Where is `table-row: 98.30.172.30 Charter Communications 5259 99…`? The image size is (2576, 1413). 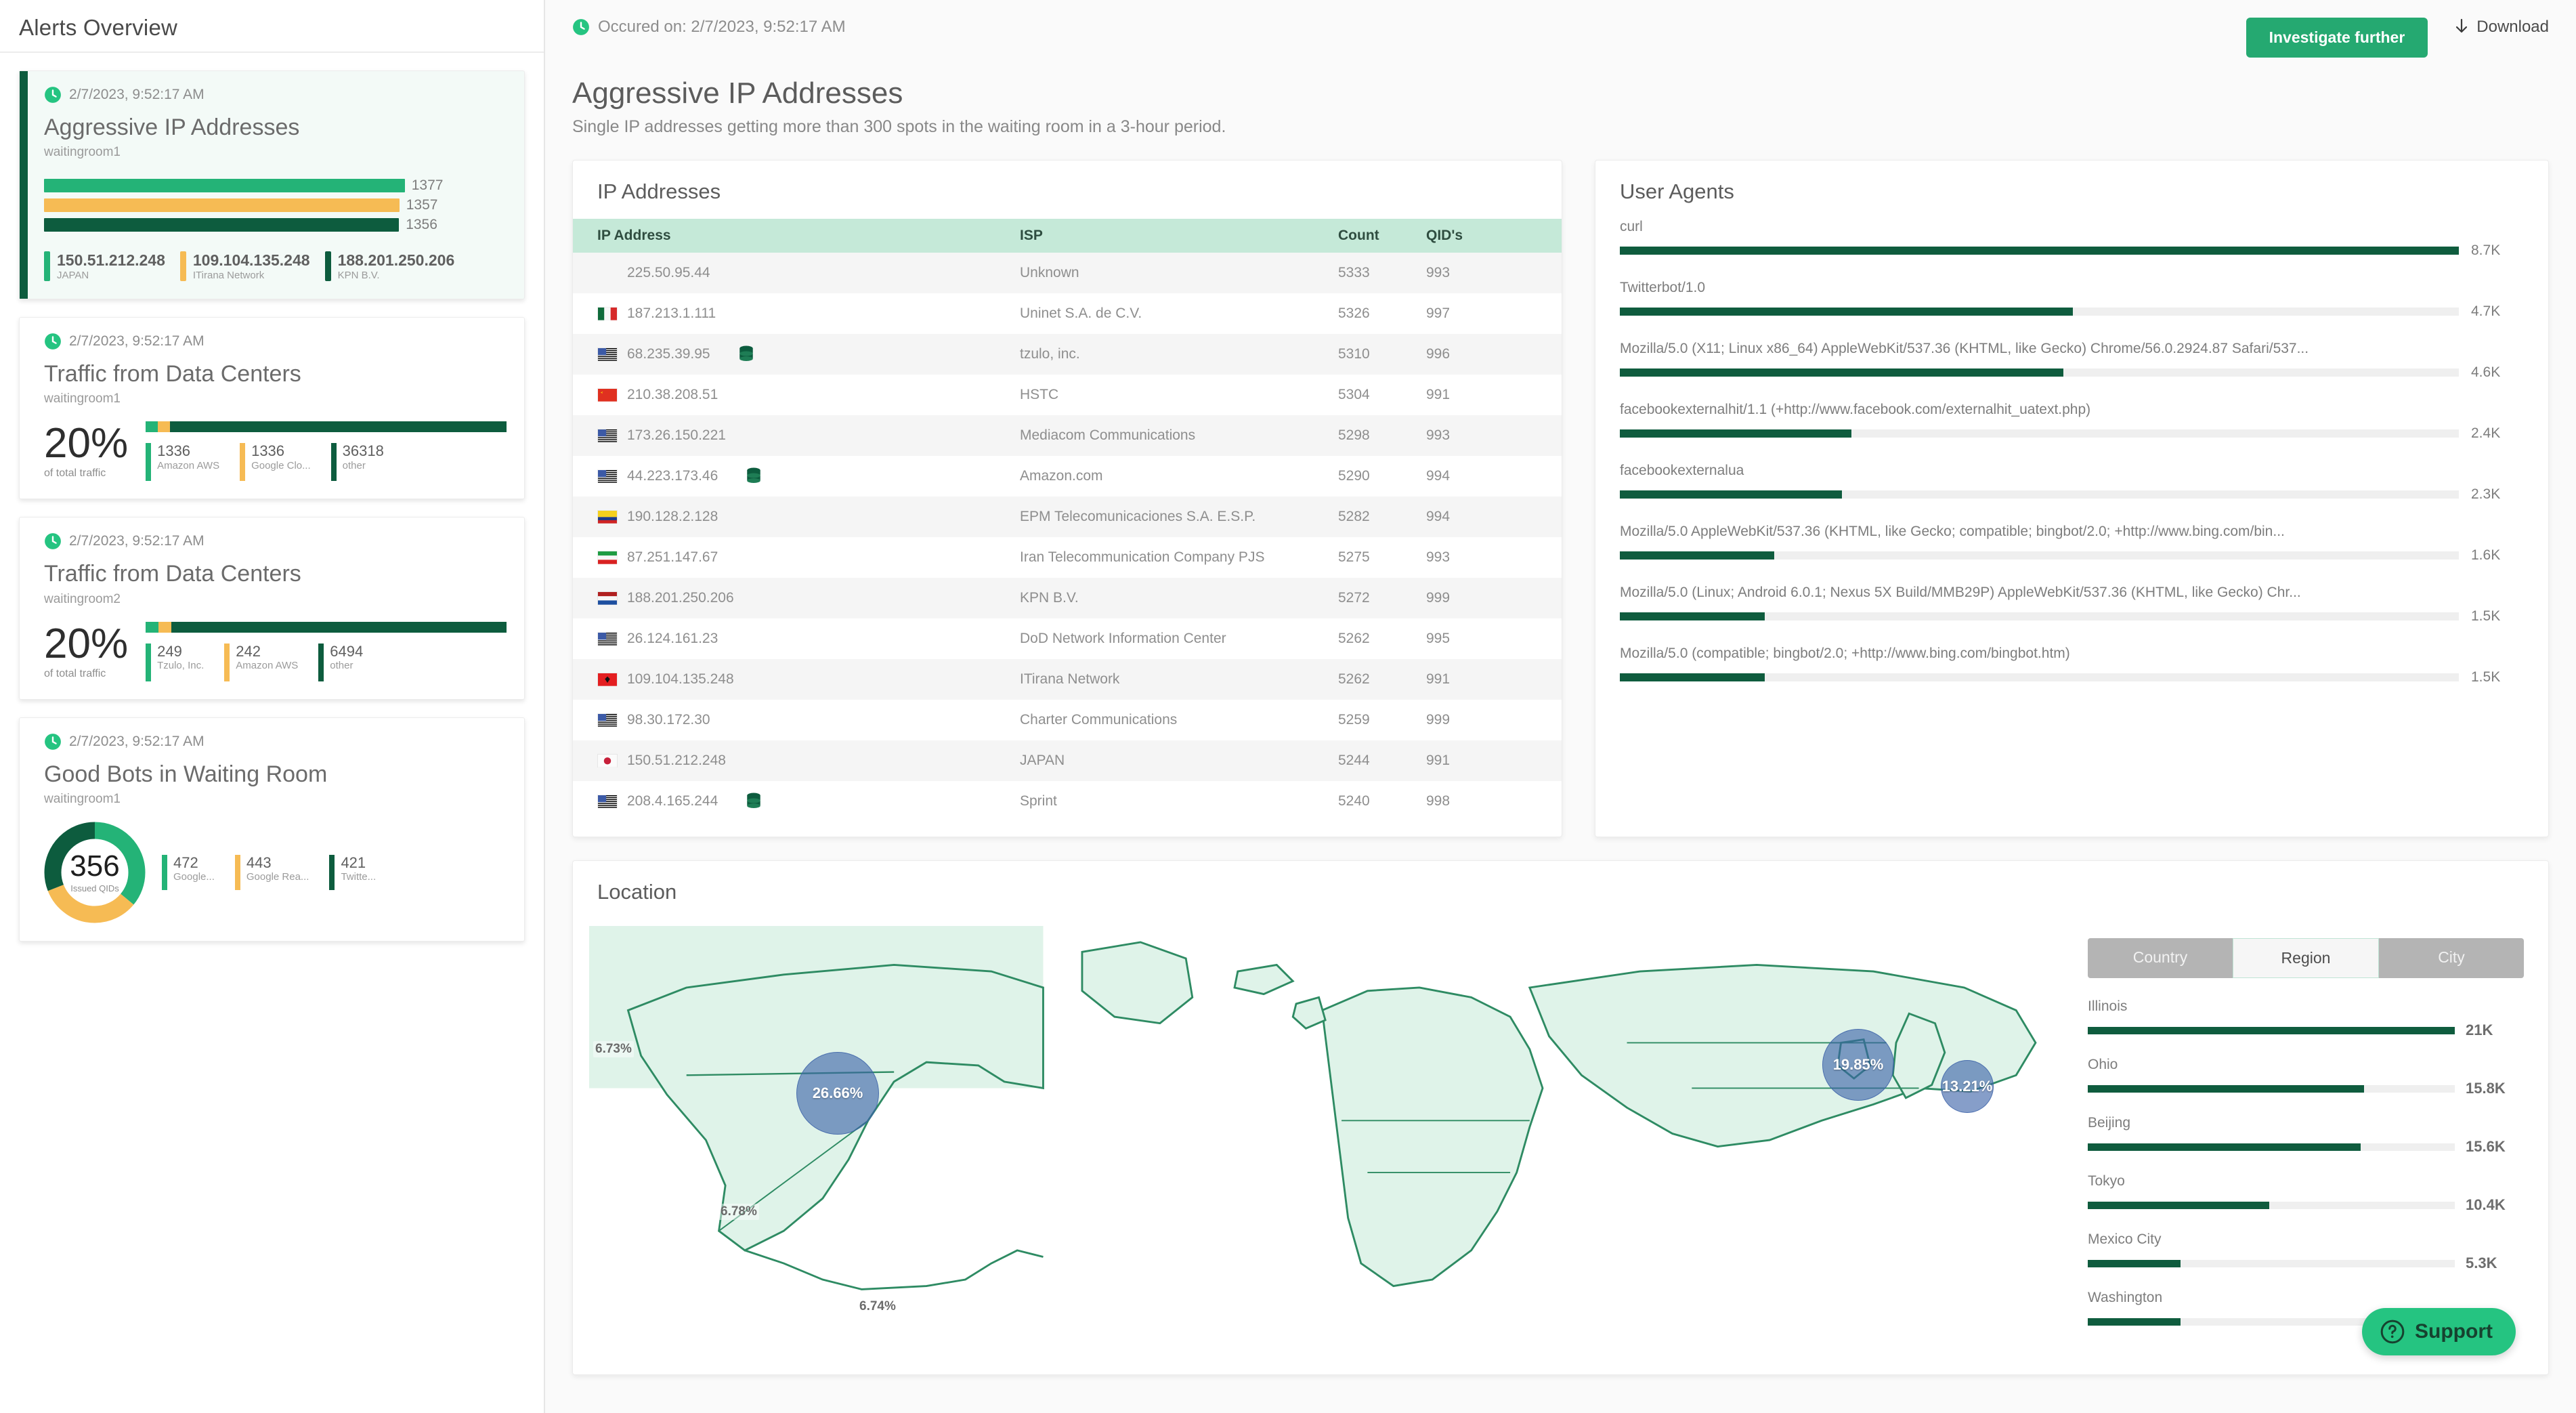 table-row: 98.30.172.30 Charter Communications 5259 99… is located at coordinates (1067, 720).